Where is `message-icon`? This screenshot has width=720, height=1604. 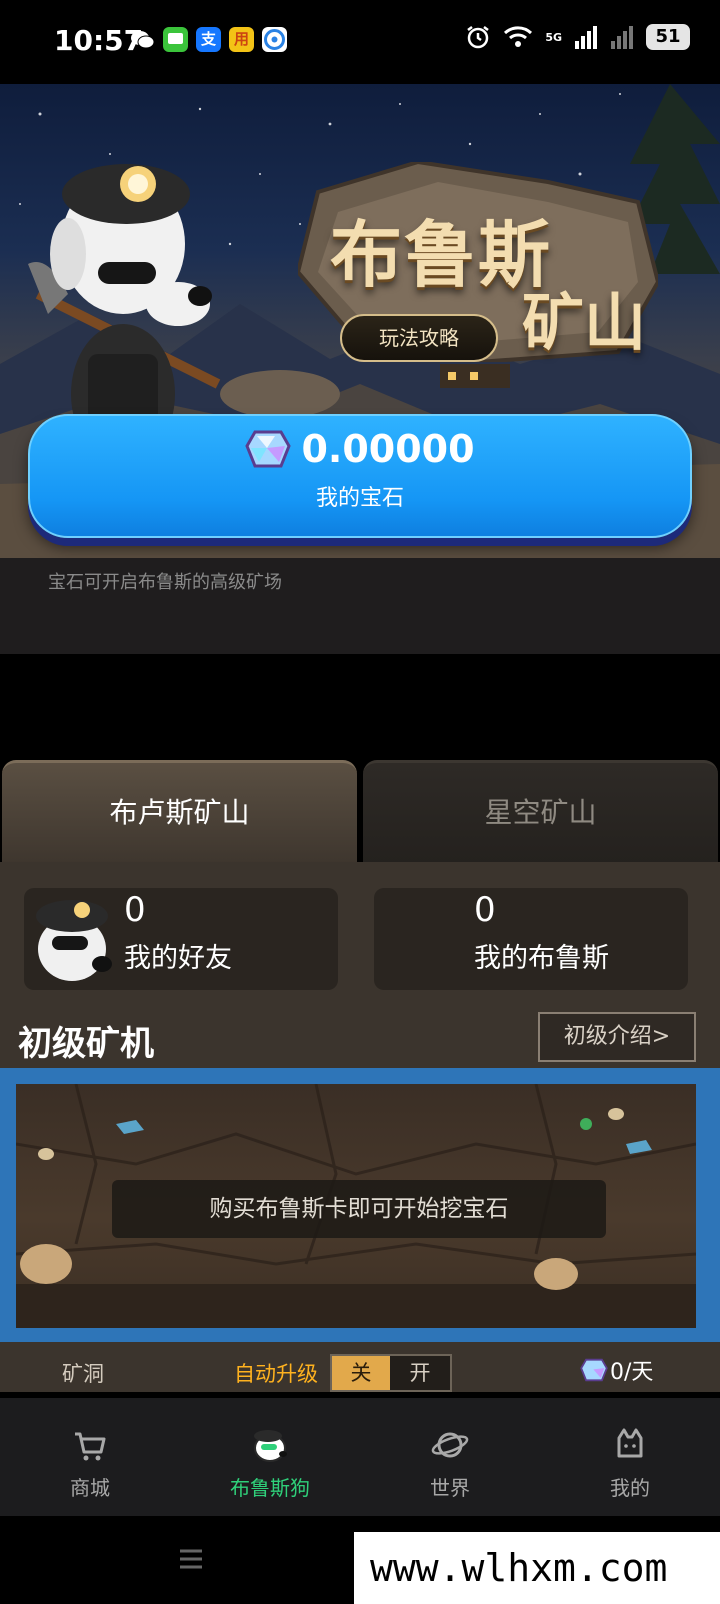 message-icon is located at coordinates (175, 39).